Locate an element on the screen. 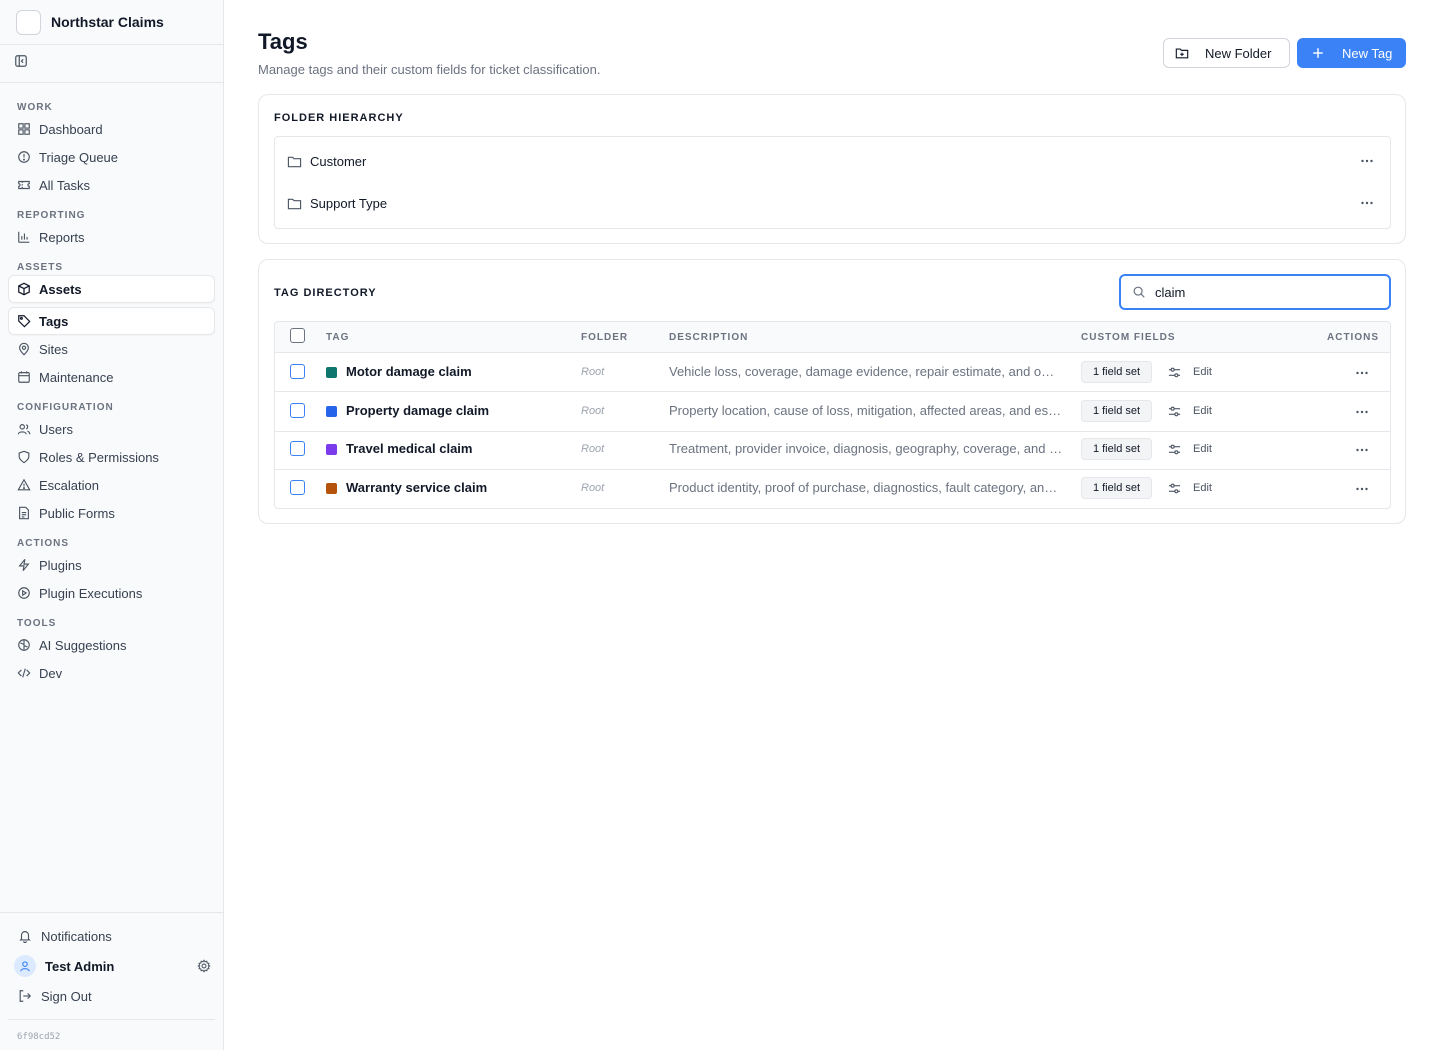 Image resolution: width=1440 pixels, height=1050 pixels. new-folder-label: New Folder is located at coordinates (1238, 53).